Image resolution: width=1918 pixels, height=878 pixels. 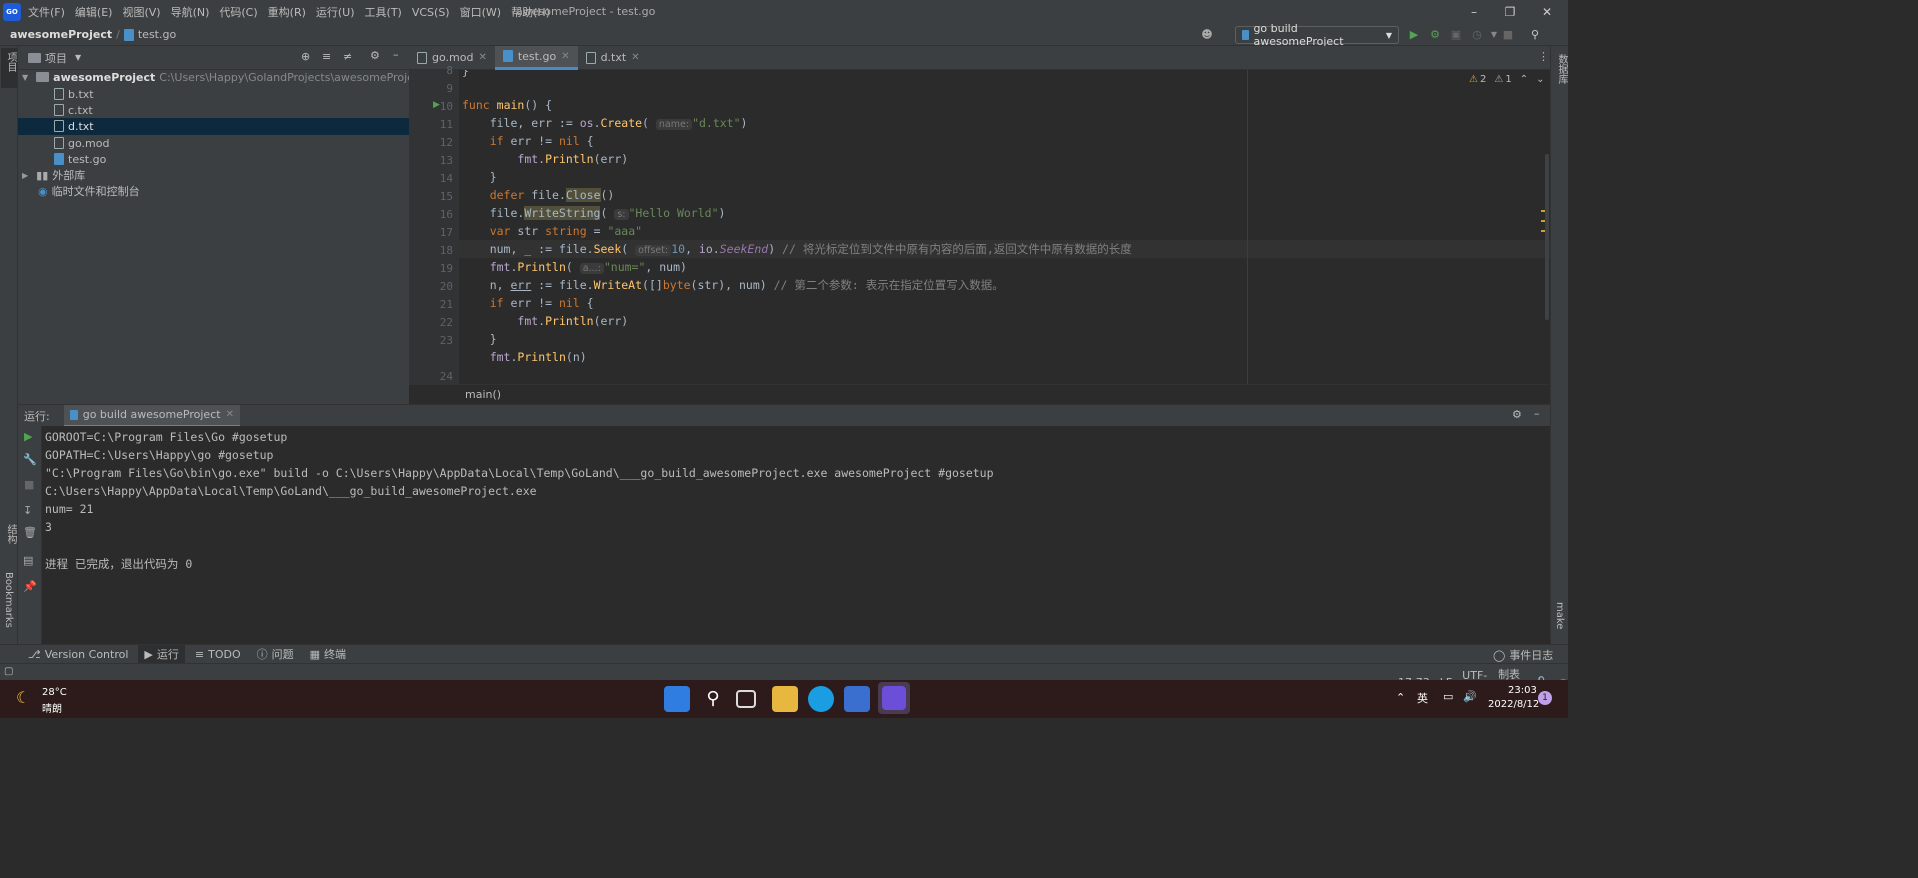 I want to click on edge-browser-icon, so click(x=821, y=699).